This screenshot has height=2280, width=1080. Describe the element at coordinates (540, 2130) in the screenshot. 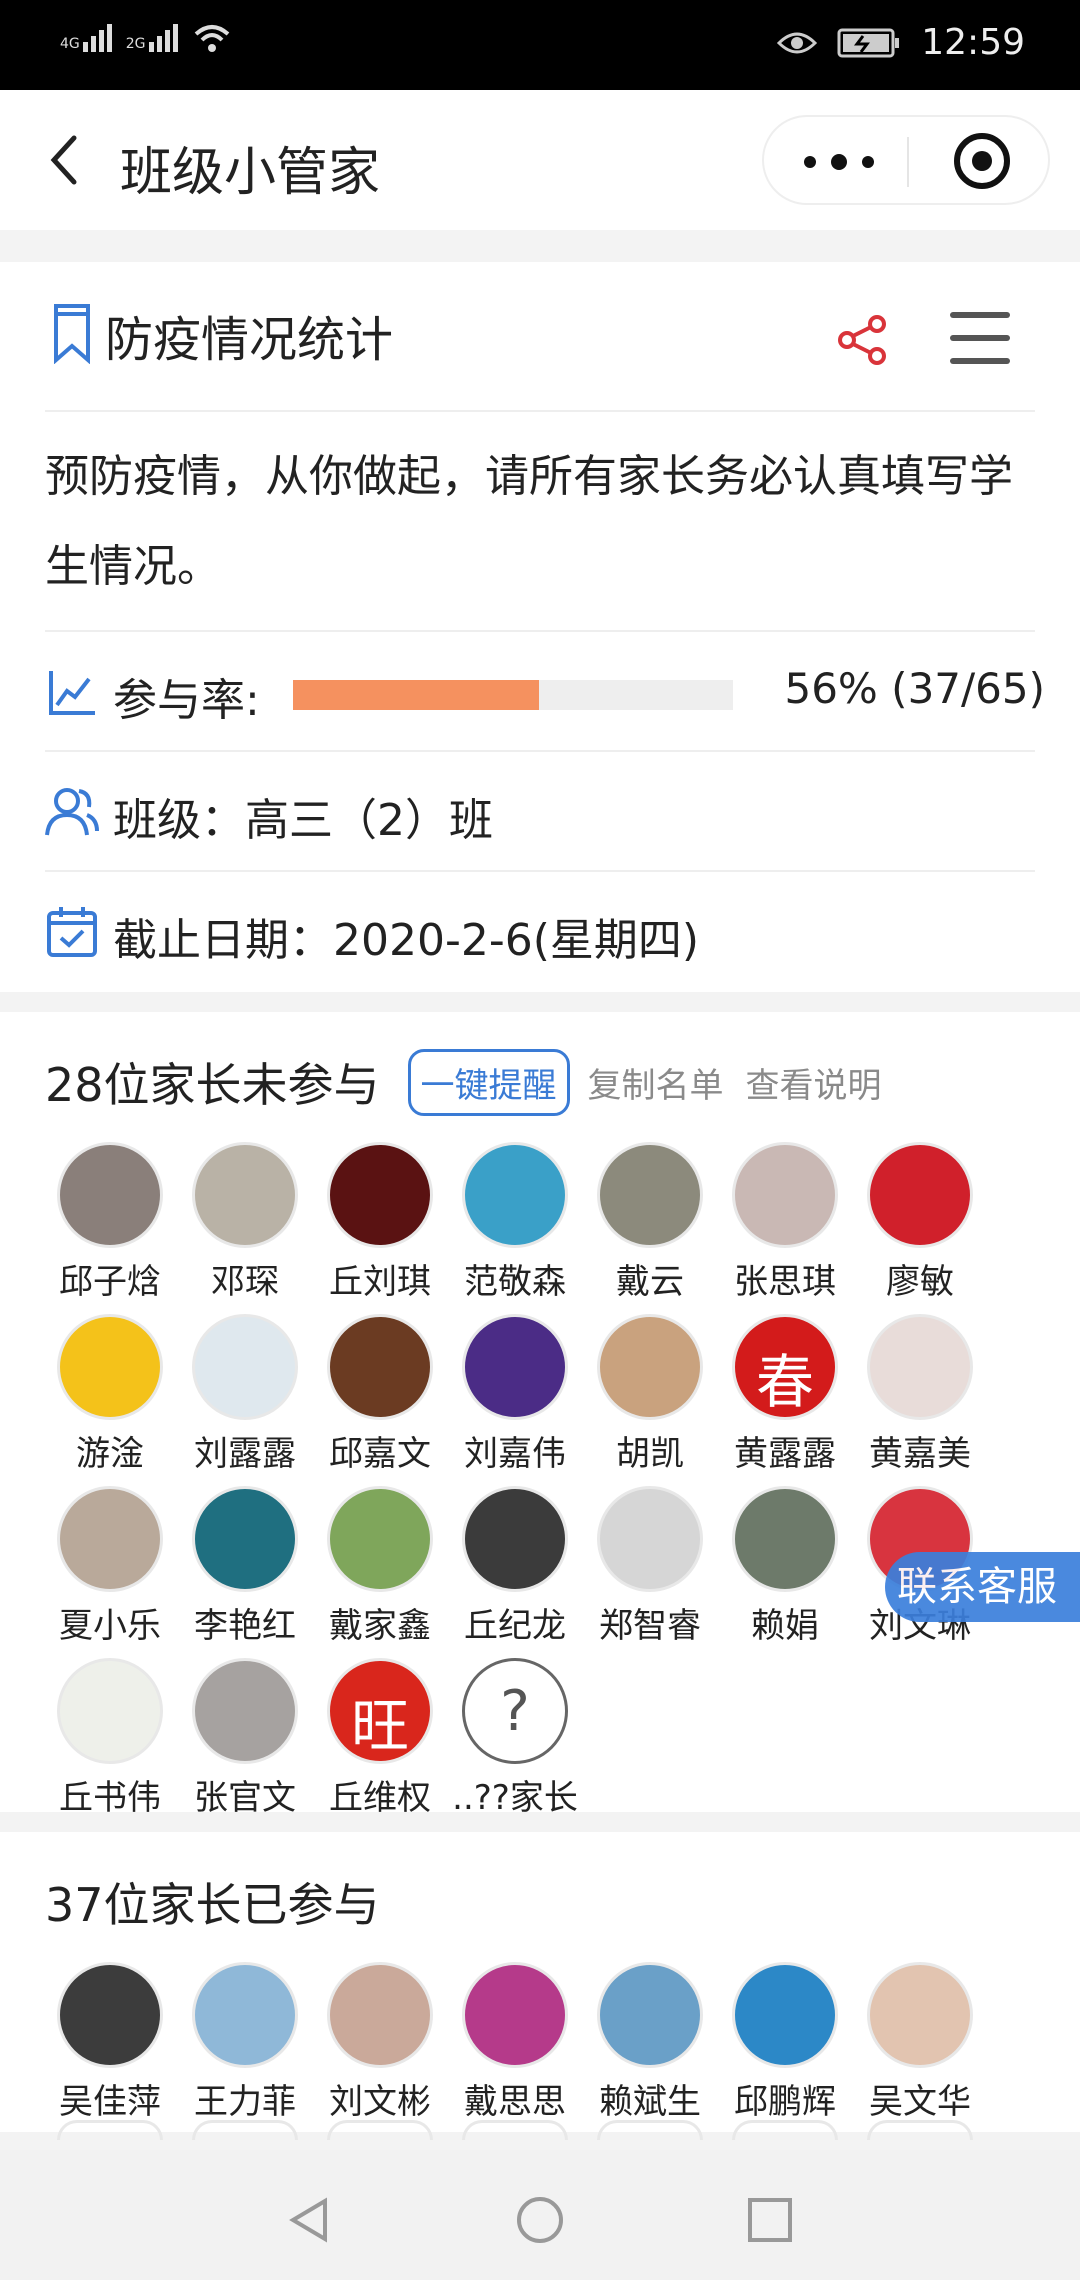

I see `partial-avatar-row` at that location.